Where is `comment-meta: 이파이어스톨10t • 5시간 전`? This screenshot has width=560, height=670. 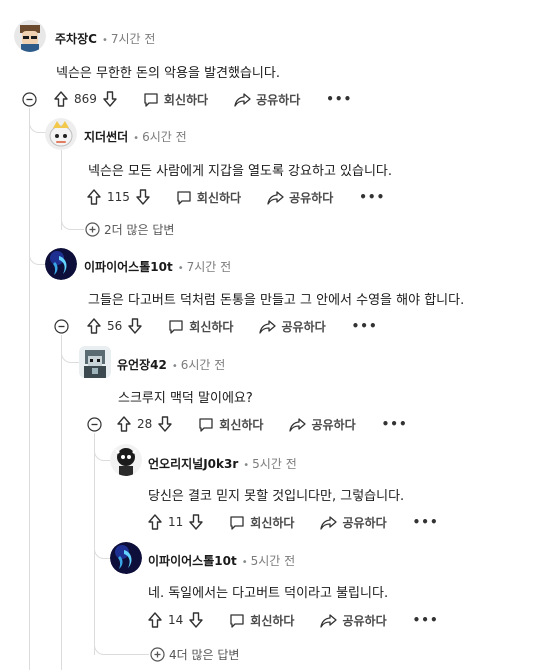
comment-meta: 이파이어스톨10t • 5시간 전 is located at coordinates (221, 560).